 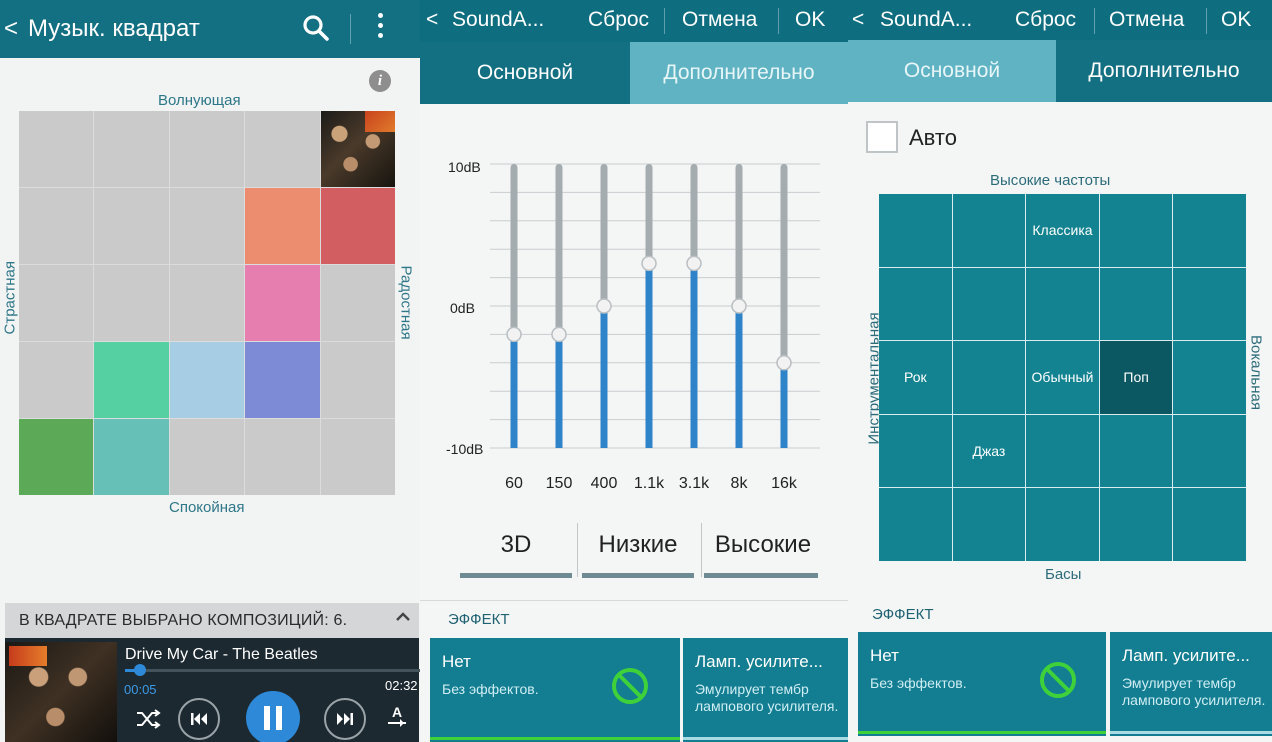 I want to click on mood-label-top: Волнующая, so click(x=199, y=100).